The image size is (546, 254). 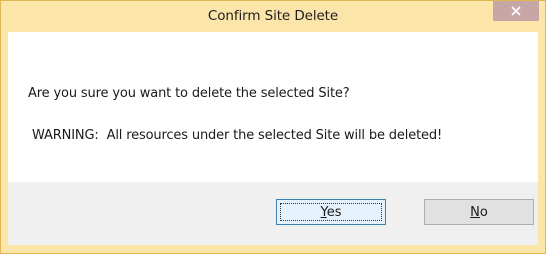 I want to click on no-button-label: No, so click(x=479, y=212).